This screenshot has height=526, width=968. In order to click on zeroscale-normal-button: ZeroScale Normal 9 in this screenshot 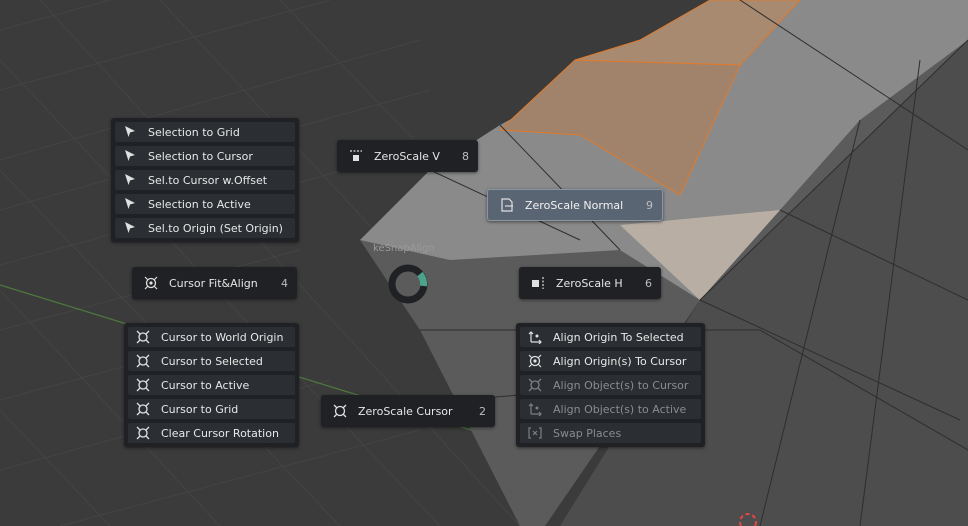, I will do `click(575, 205)`.